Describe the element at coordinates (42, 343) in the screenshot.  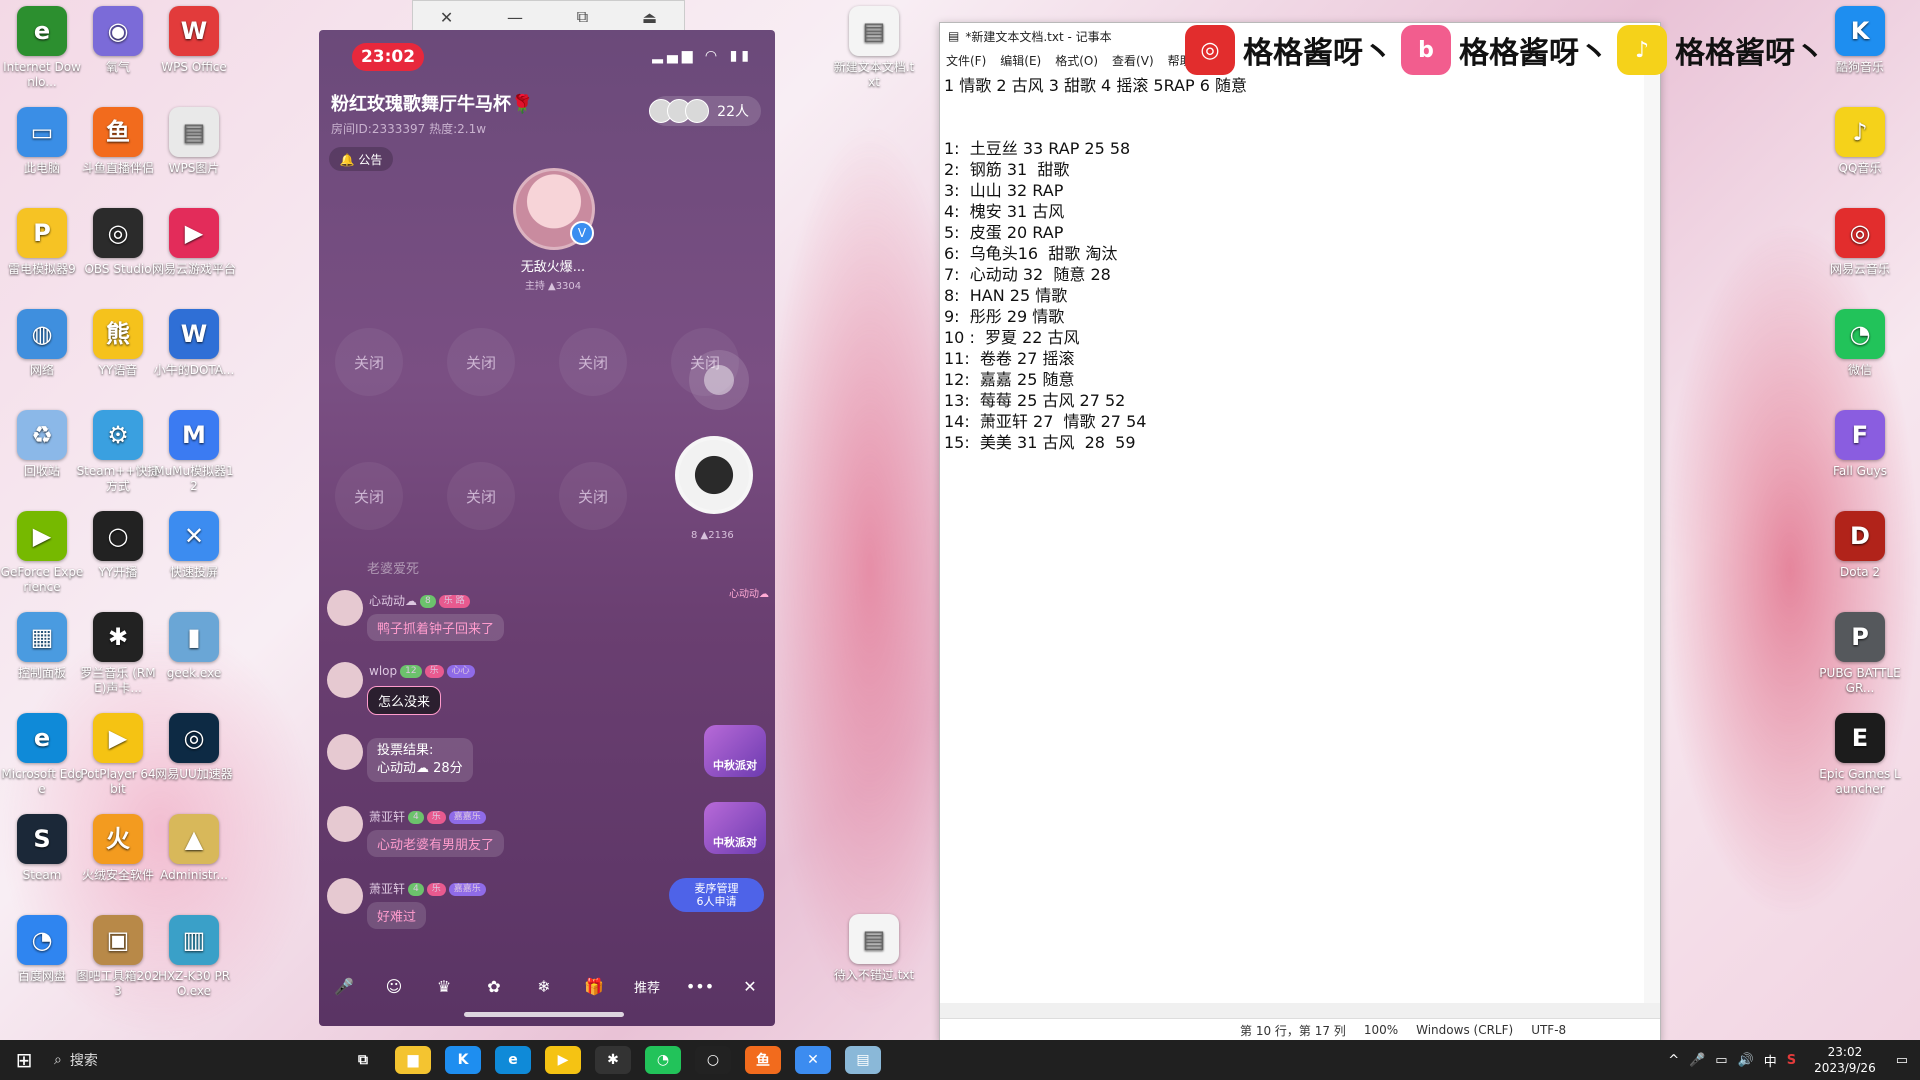
I see `desktop-icon: ◍ 网络` at that location.